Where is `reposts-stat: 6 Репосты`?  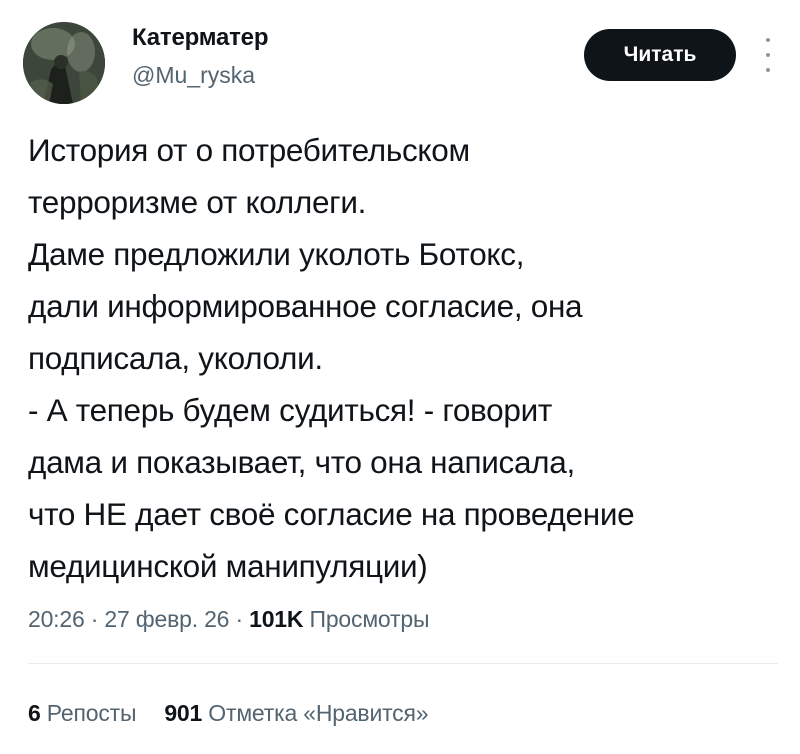
reposts-stat: 6 Репосты is located at coordinates (82, 713).